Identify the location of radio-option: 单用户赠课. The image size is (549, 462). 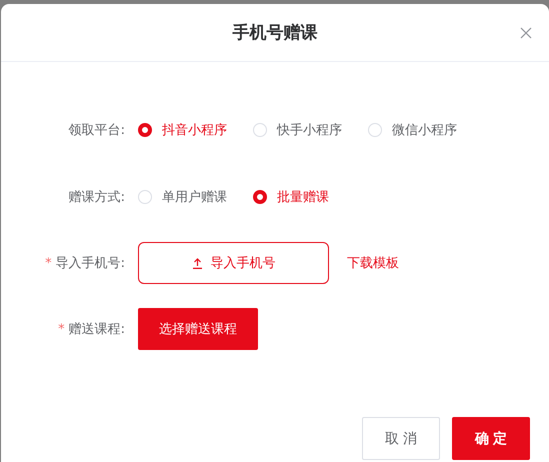
(182, 197).